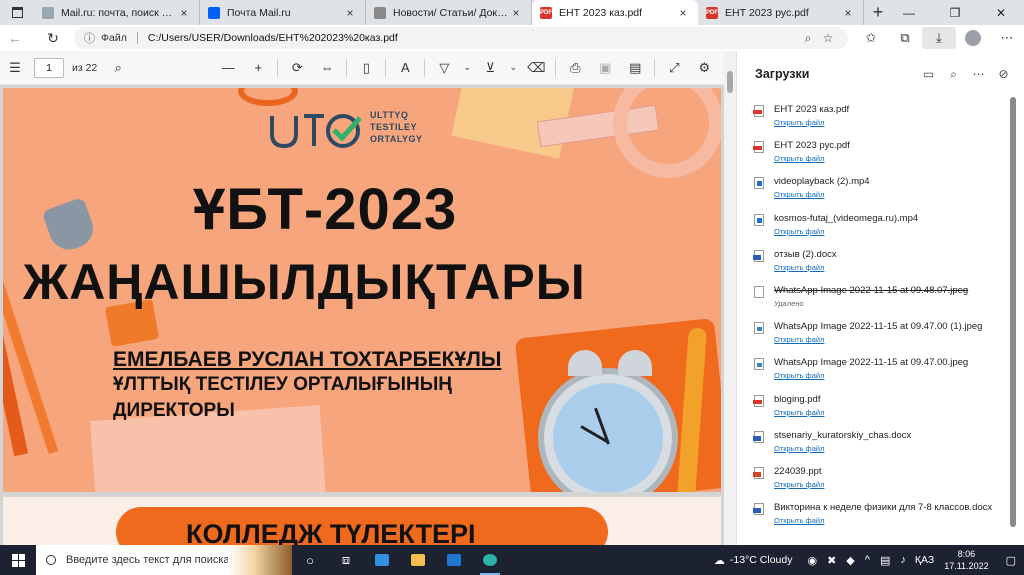 The width and height of the screenshot is (1024, 575). I want to click on more-icon: ⋯, so click(1007, 37).